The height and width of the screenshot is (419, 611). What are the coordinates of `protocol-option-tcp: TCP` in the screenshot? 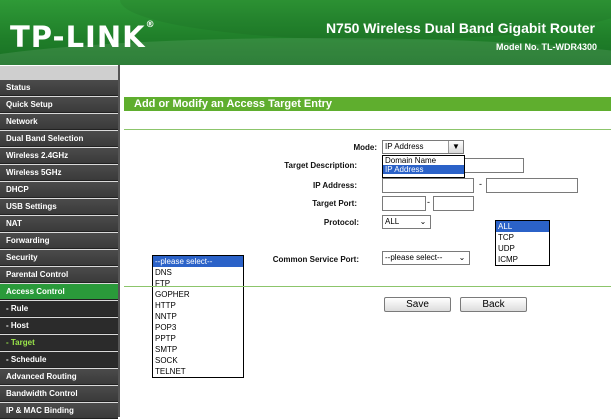 It's located at (522, 237).